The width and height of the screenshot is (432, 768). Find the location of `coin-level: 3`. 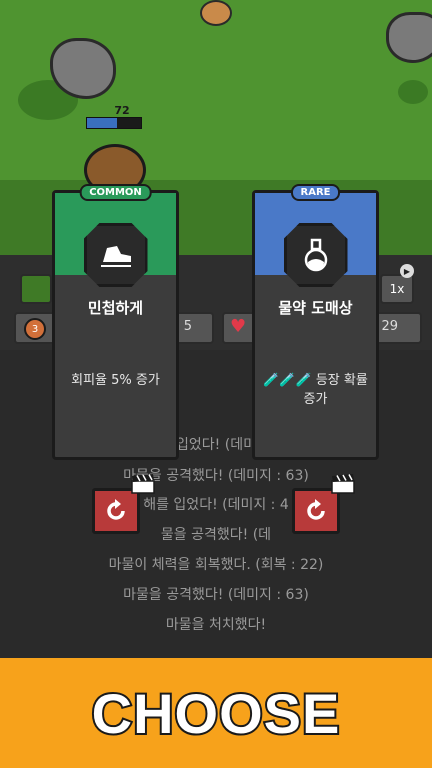

coin-level: 3 is located at coordinates (35, 329).